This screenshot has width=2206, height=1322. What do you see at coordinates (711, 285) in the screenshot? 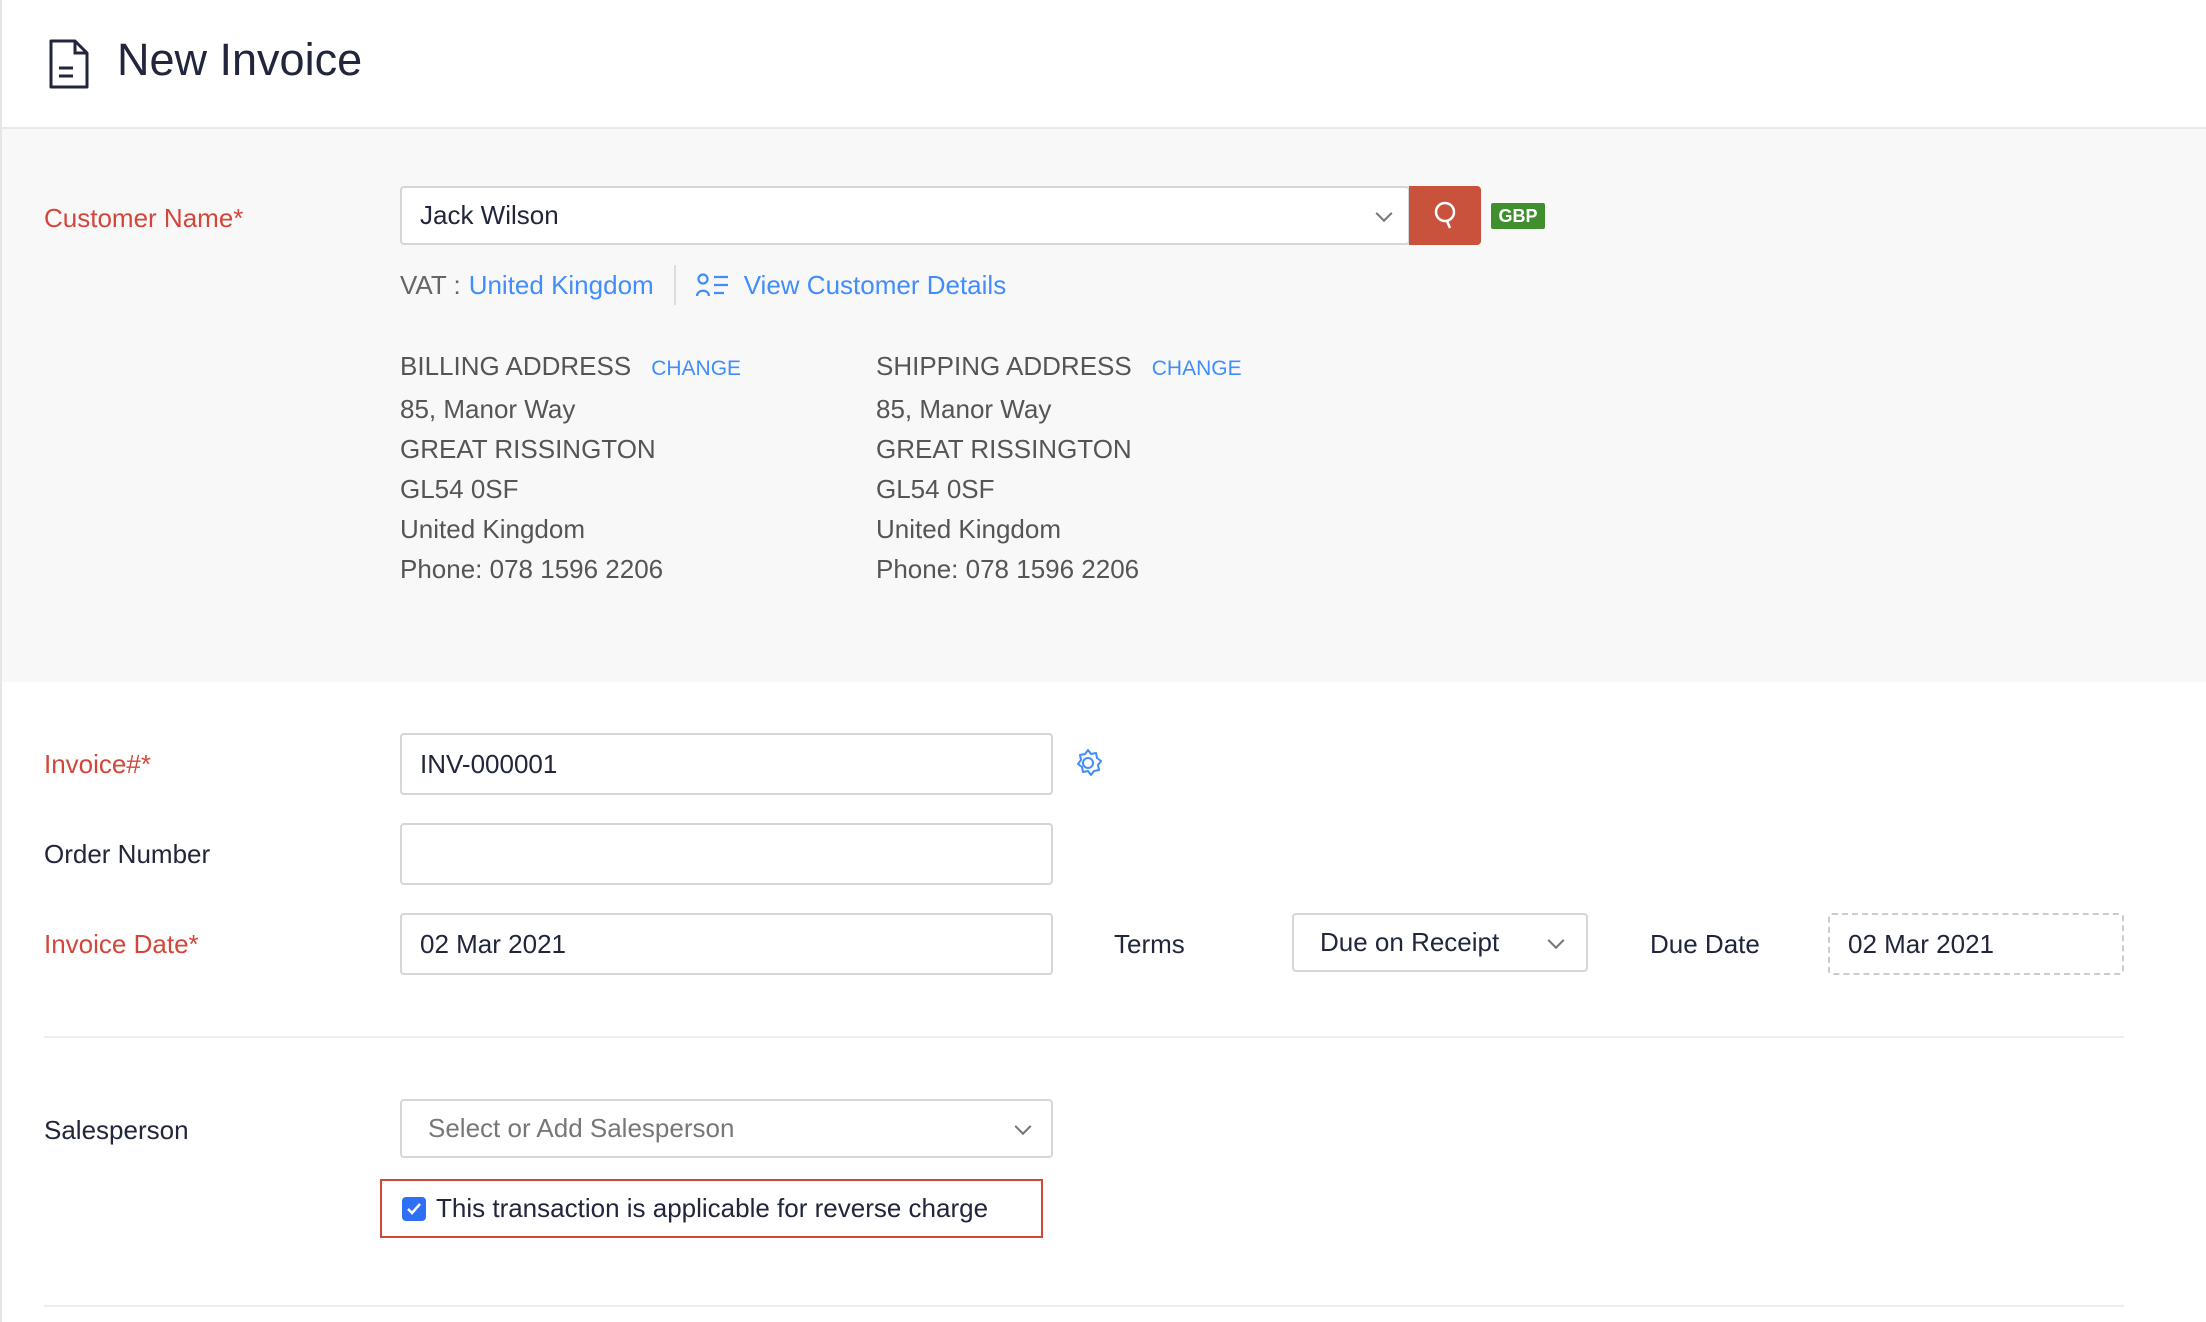
I see `customer-details-icon` at bounding box center [711, 285].